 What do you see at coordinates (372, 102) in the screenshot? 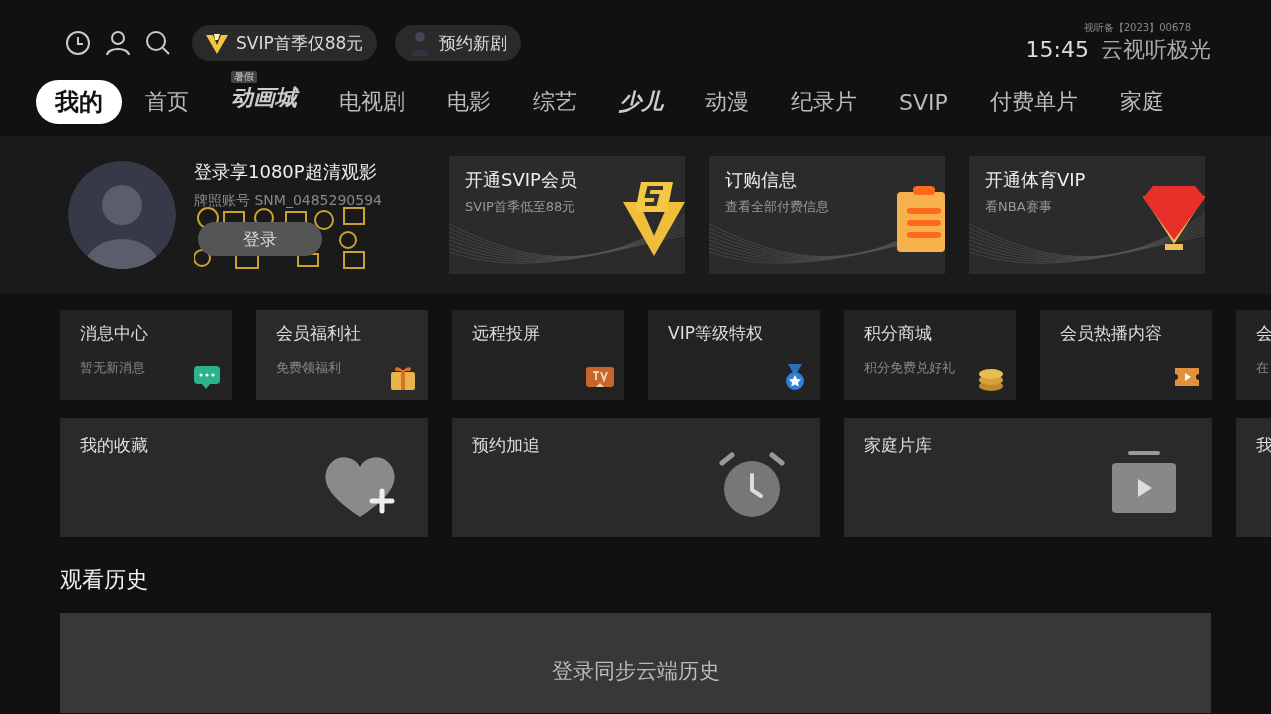
I see `nav-tab: 电视剧` at bounding box center [372, 102].